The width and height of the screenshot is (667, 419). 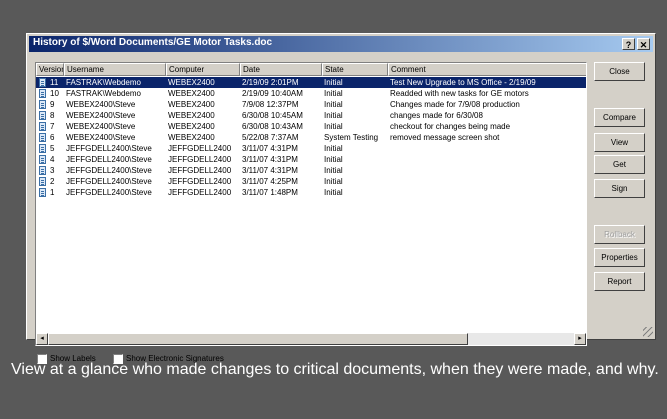 I want to click on cell-comment: Readded with new tasks for GE motors, so click(x=459, y=93).